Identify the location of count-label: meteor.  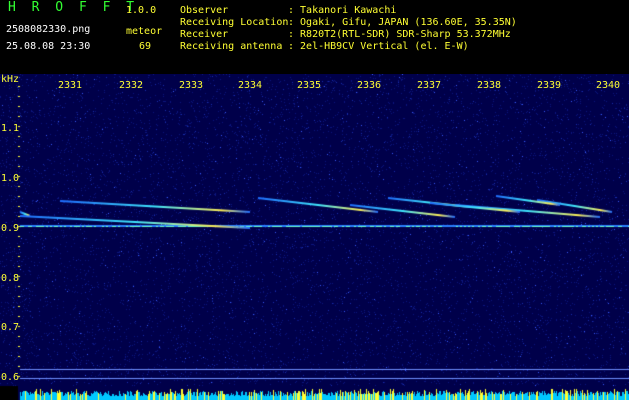
(144, 31).